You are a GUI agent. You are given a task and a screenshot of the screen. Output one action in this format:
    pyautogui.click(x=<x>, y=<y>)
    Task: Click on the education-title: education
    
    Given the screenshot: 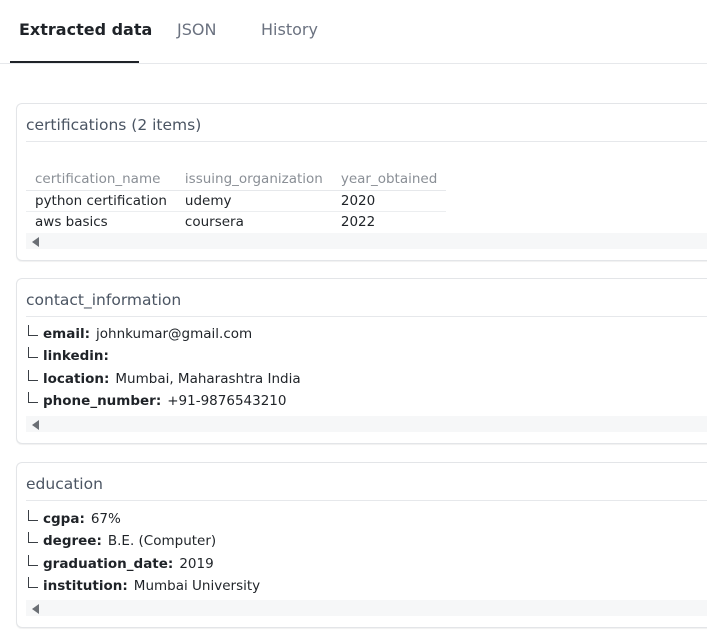 What is the action you would take?
    pyautogui.click(x=64, y=484)
    